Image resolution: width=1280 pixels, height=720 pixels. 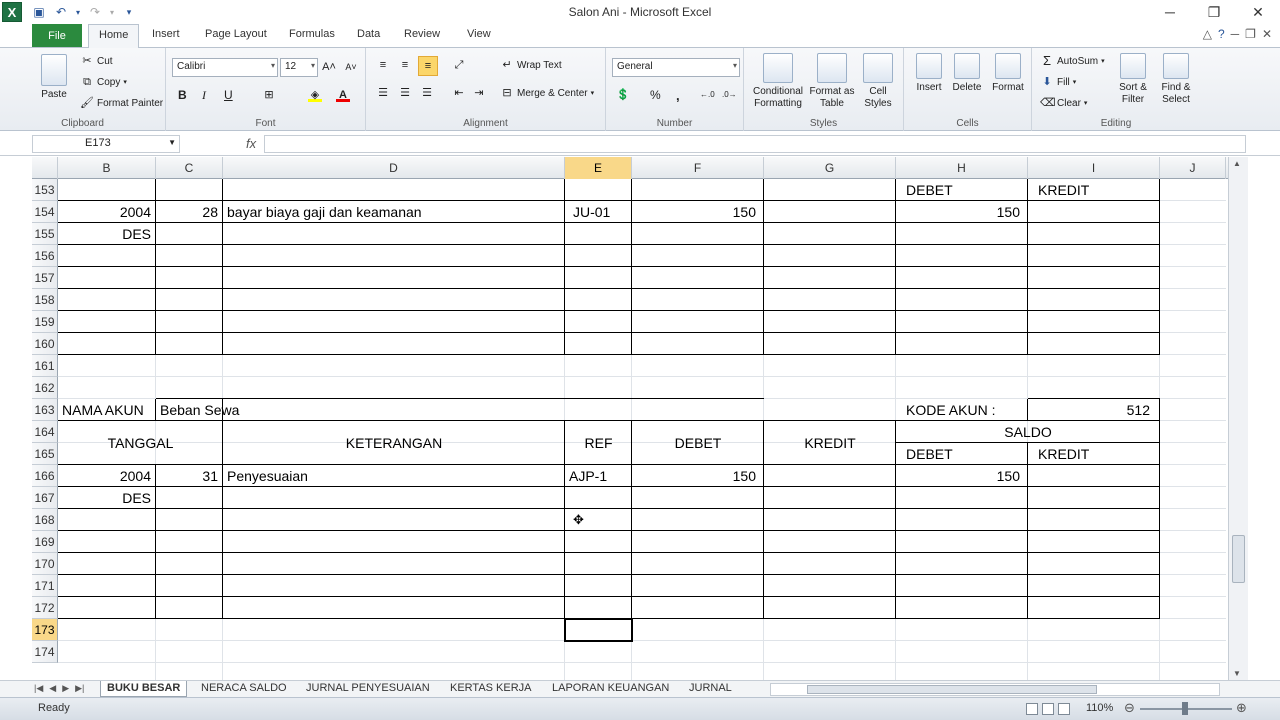 What do you see at coordinates (45, 234) in the screenshot?
I see `row-header-155: 155` at bounding box center [45, 234].